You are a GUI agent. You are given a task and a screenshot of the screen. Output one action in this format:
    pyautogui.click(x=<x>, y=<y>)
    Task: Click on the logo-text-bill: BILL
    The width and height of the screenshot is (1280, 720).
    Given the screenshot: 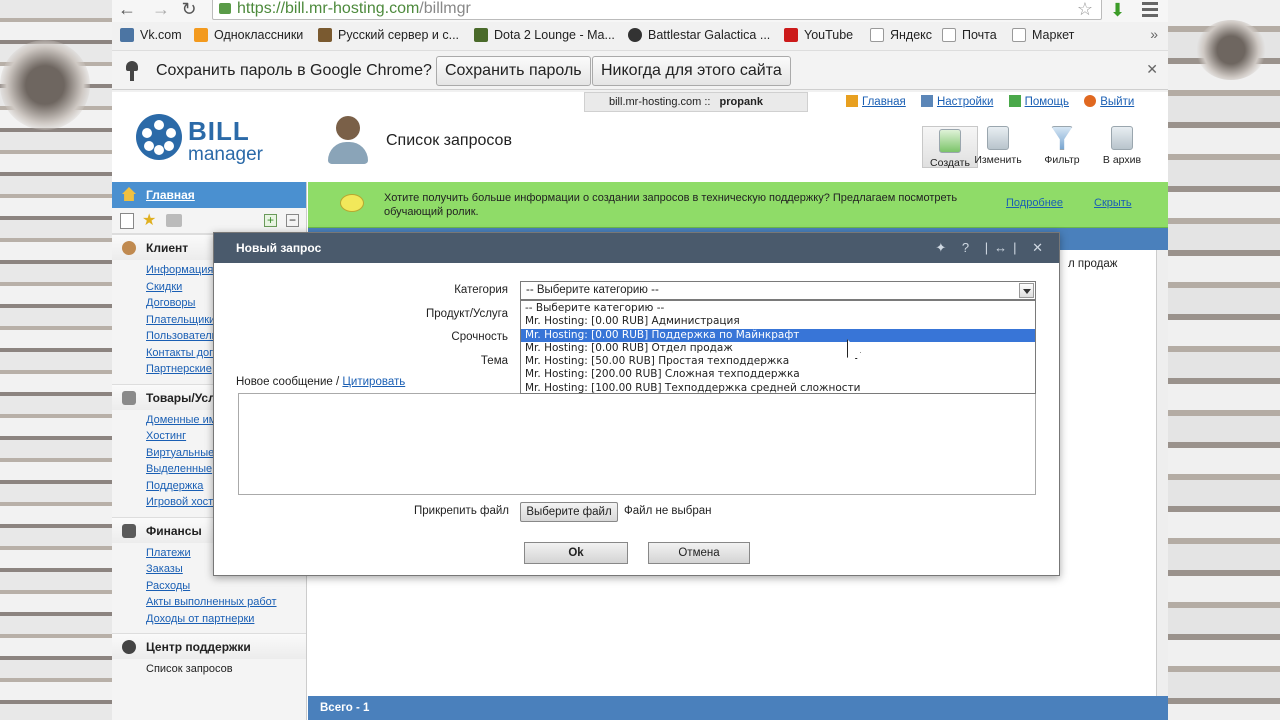 What is the action you would take?
    pyautogui.click(x=219, y=131)
    